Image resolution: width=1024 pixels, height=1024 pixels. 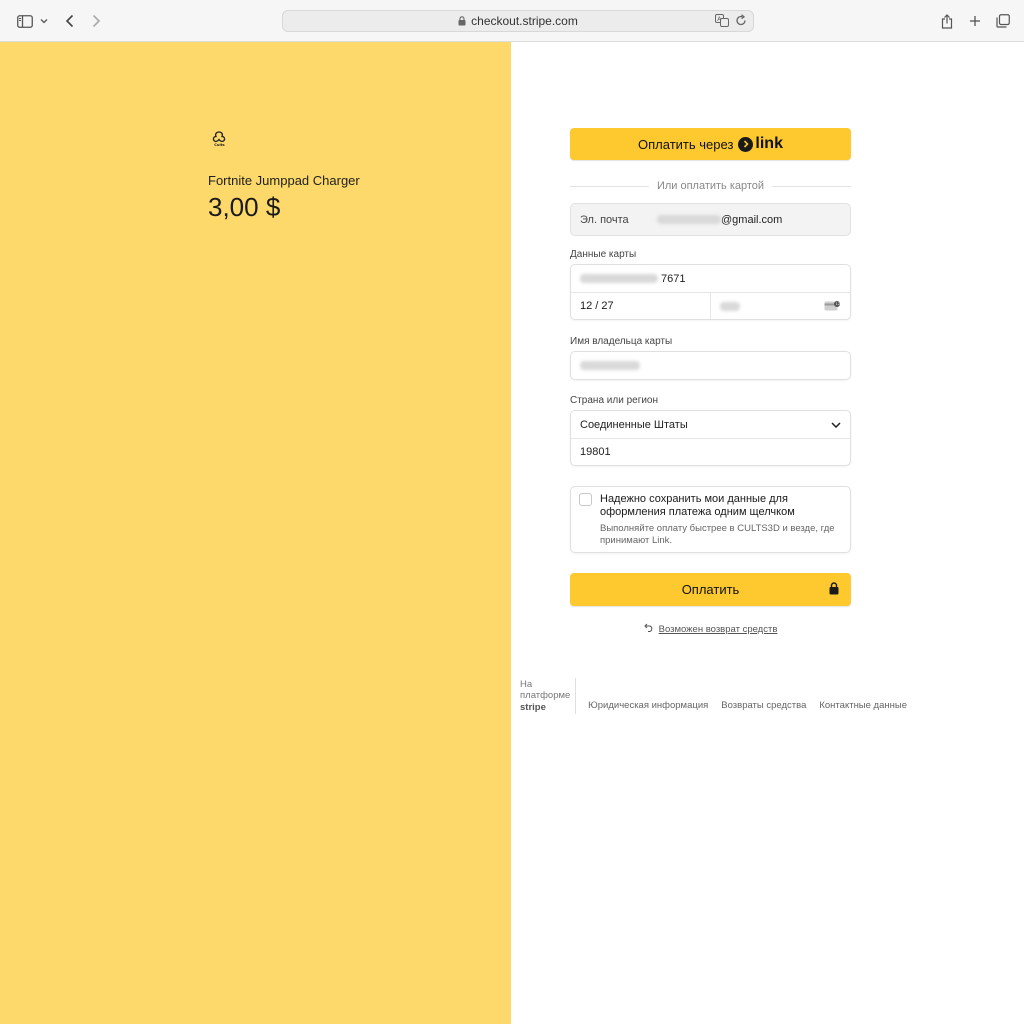 What do you see at coordinates (595, 452) in the screenshot?
I see `zip-value: 19801` at bounding box center [595, 452].